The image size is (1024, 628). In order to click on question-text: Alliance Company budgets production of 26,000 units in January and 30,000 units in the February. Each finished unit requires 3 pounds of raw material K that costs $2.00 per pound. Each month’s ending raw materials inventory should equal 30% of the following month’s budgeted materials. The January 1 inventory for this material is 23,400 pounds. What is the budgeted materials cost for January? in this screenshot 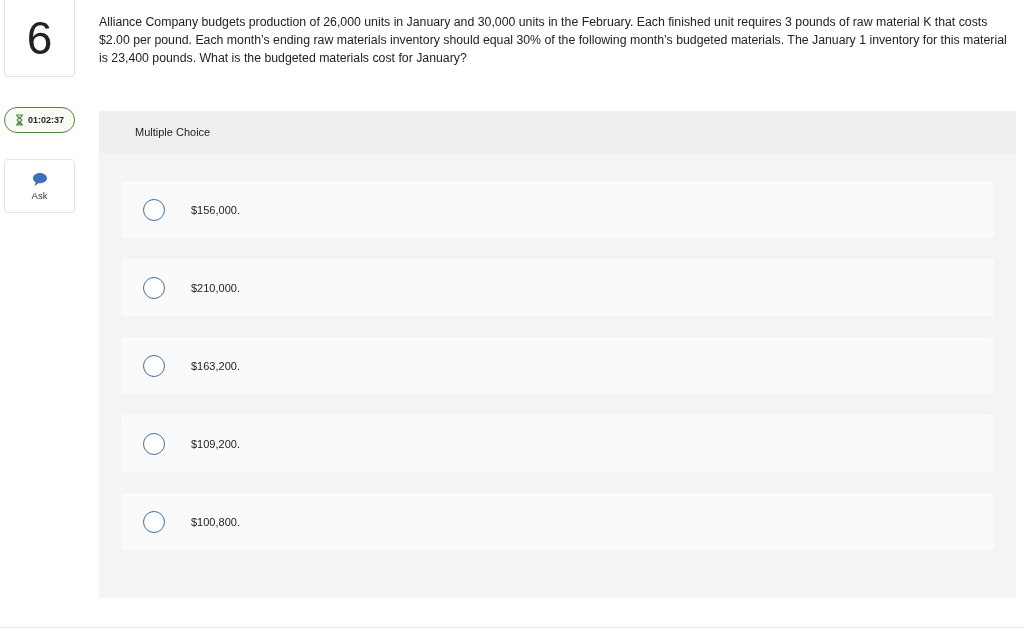, I will do `click(553, 40)`.